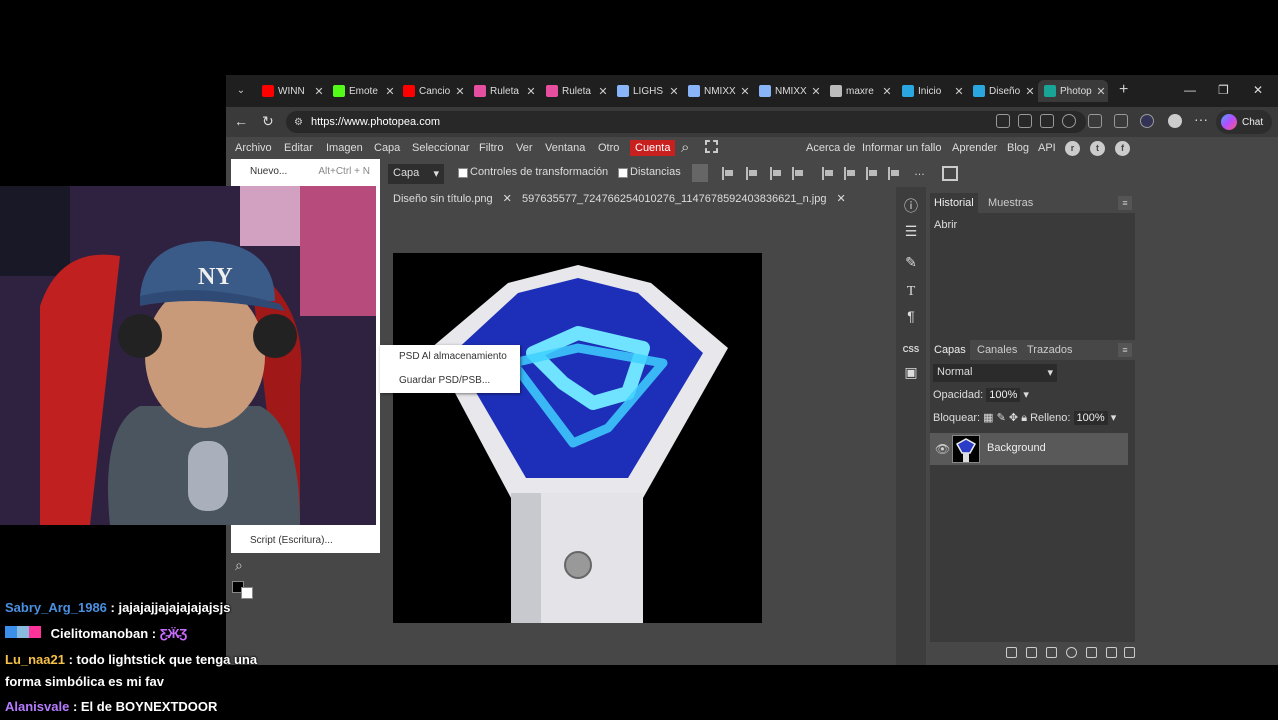 The image size is (1278, 720). Describe the element at coordinates (241, 121) in the screenshot. I see `back-icon: ←` at that location.